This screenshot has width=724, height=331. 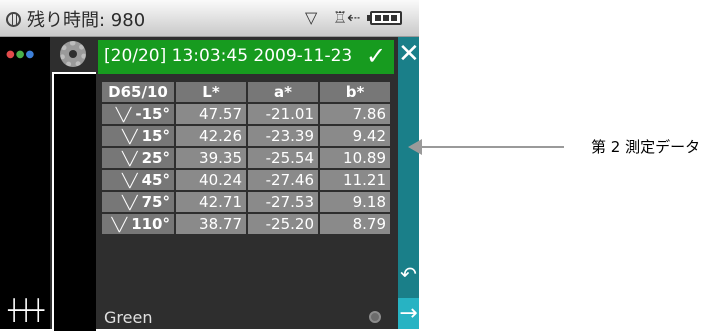 What do you see at coordinates (283, 158) in the screenshot?
I see `a-cell: -25.54` at bounding box center [283, 158].